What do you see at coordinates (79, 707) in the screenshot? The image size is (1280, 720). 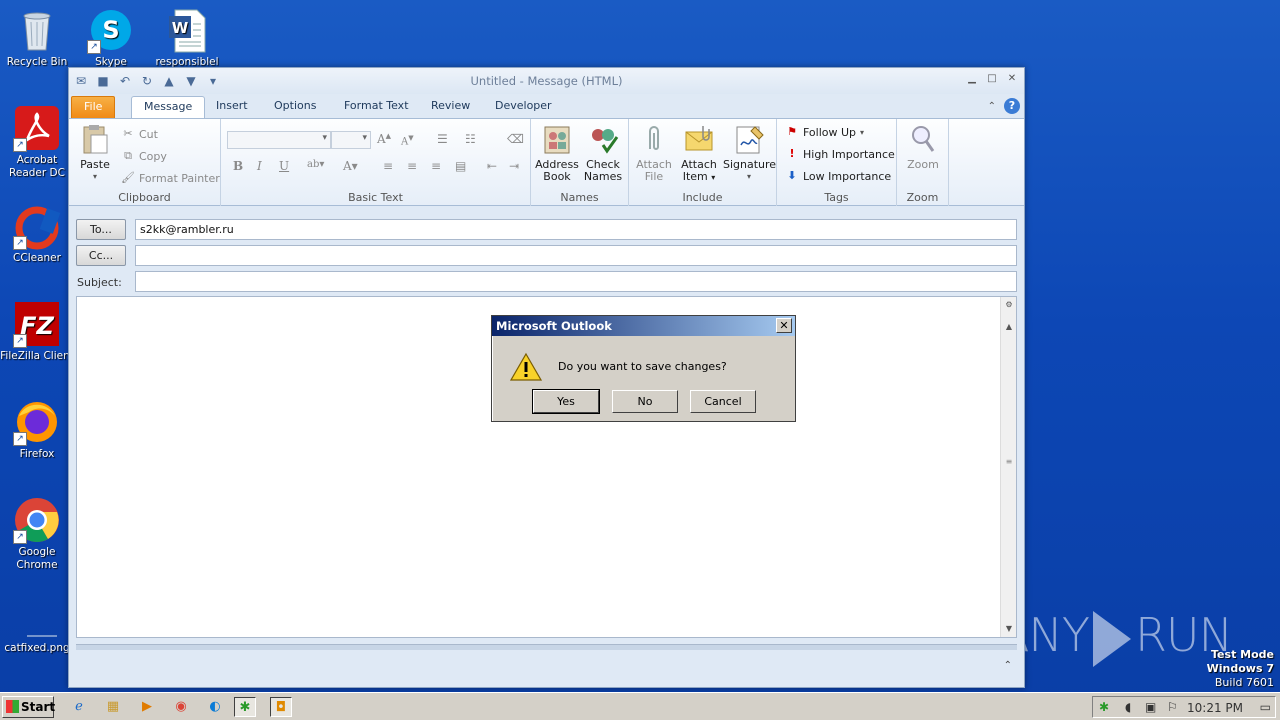 I see `internet-explorer-icon: ℯ` at bounding box center [79, 707].